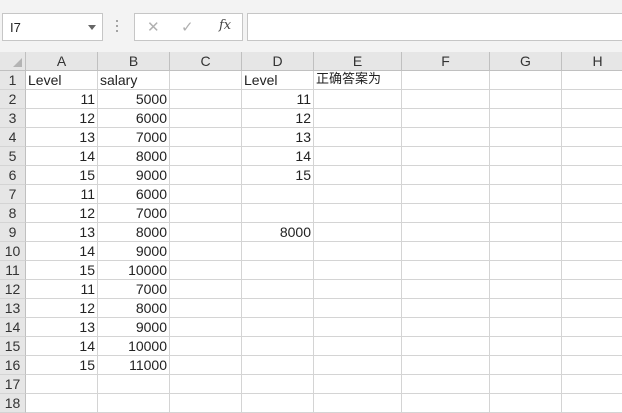 The image size is (622, 413). I want to click on cell-e3, so click(358, 118).